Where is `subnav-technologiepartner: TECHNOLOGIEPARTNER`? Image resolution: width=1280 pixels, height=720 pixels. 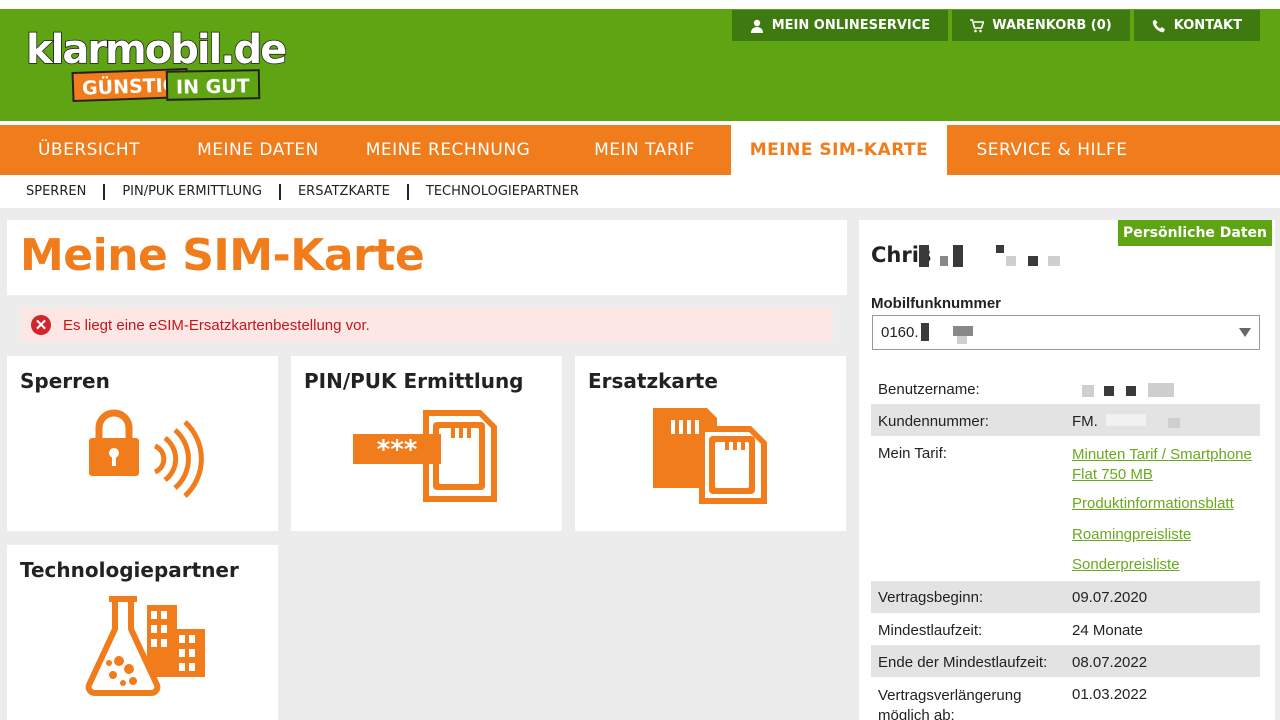 subnav-technologiepartner: TECHNOLOGIEPARTNER is located at coordinates (502, 191).